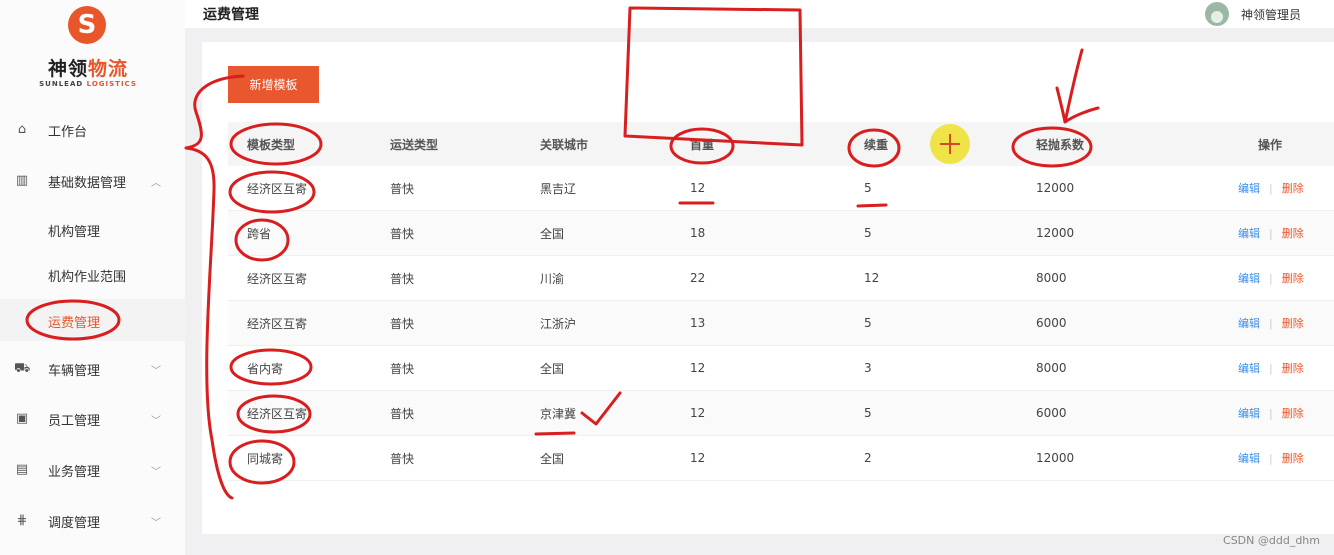 This screenshot has height=555, width=1334. Describe the element at coordinates (781, 144) in the screenshot. I see `table-header: 模板类型 运送类型 关联城市 首重 续重 轻抛系数 操作` at that location.